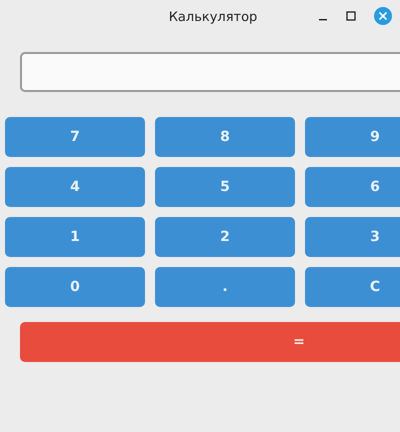 This screenshot has width=400, height=432. What do you see at coordinates (352, 237) in the screenshot?
I see `key-button: 3` at bounding box center [352, 237].